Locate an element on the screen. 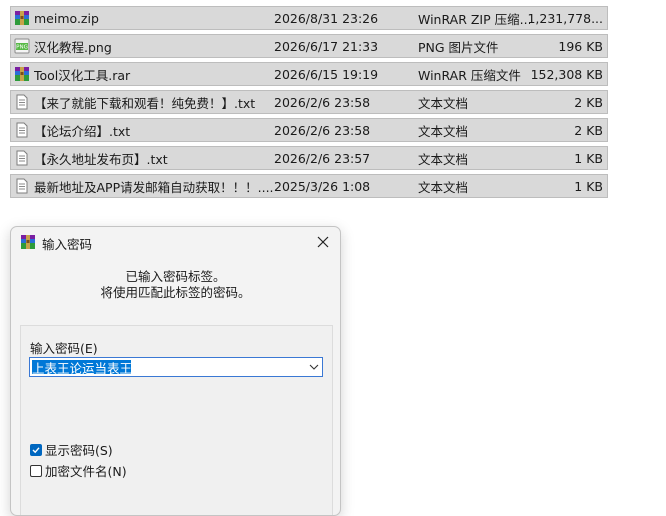  dialog-titlebar: 输入密码 is located at coordinates (175, 242).